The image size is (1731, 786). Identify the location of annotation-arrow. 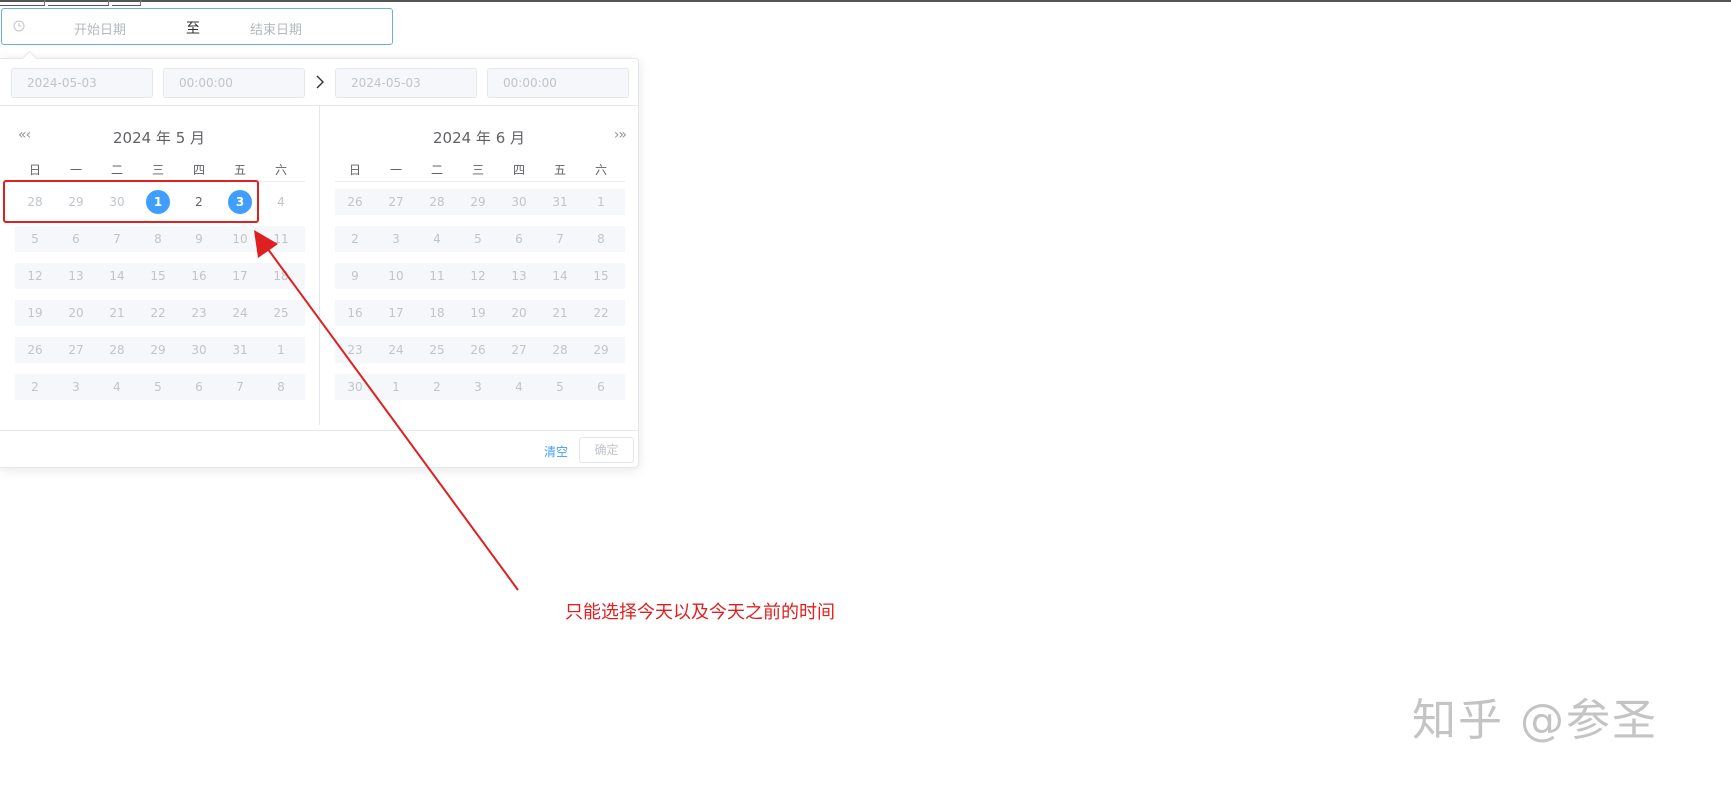
(386, 410).